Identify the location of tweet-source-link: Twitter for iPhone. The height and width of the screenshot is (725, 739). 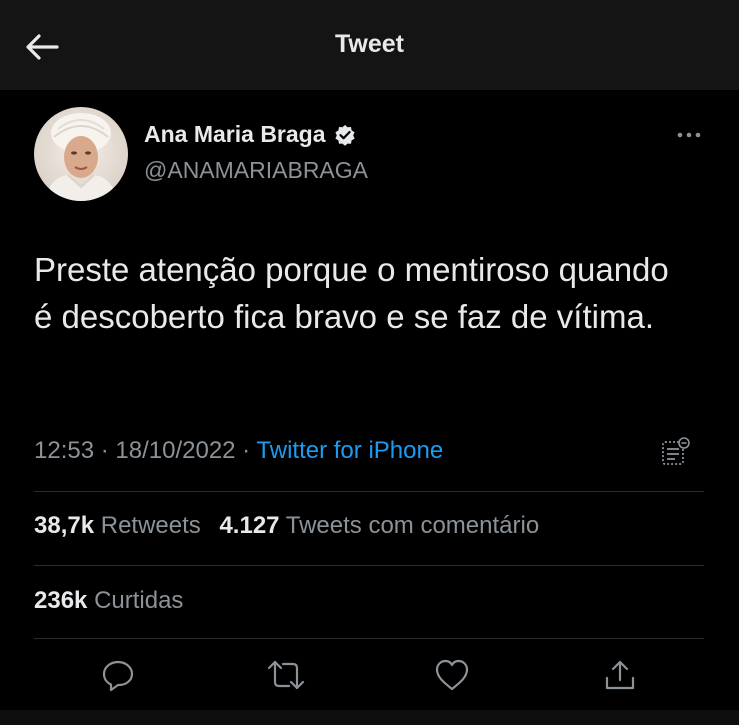
(349, 450).